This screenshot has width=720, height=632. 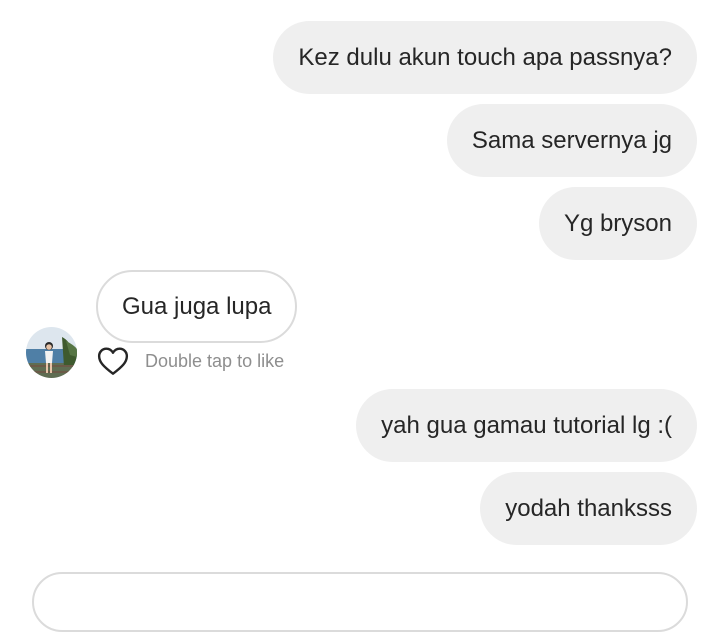 I want to click on message-text: Gua juga lupa, so click(x=197, y=306).